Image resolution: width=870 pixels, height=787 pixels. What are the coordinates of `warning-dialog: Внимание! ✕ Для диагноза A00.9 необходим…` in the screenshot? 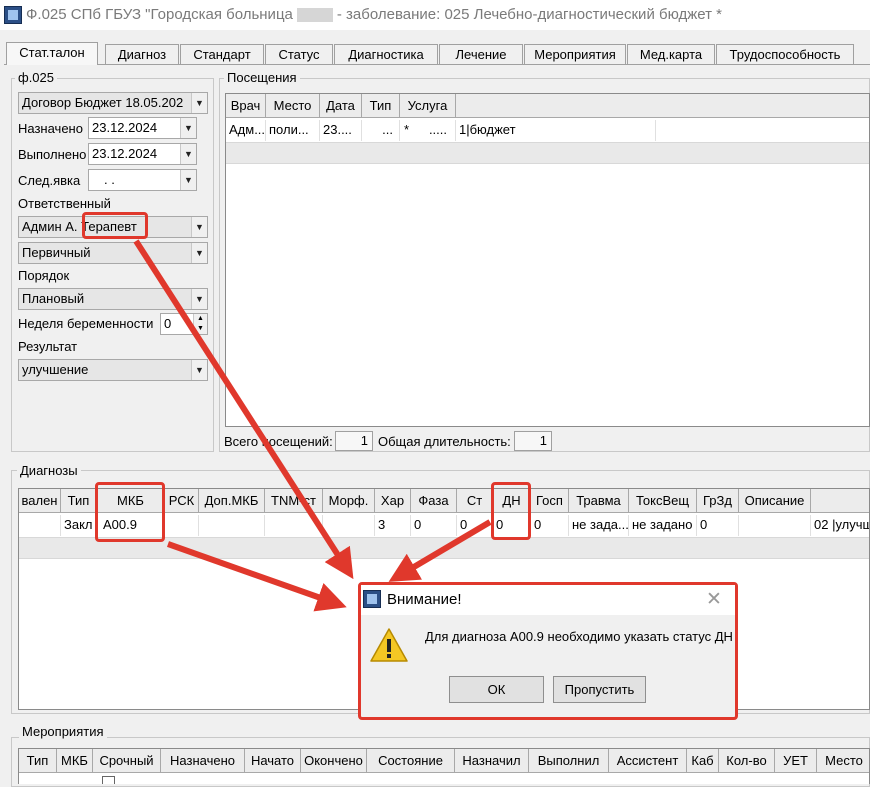 It's located at (548, 651).